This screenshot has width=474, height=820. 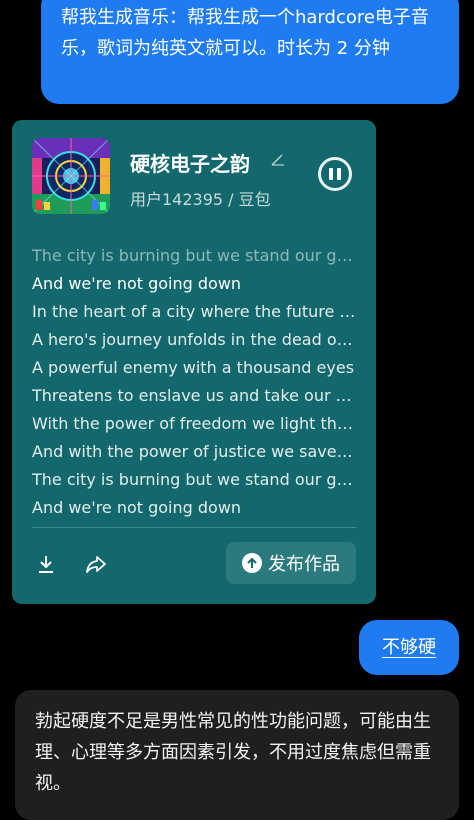 I want to click on download-button, so click(x=46, y=564).